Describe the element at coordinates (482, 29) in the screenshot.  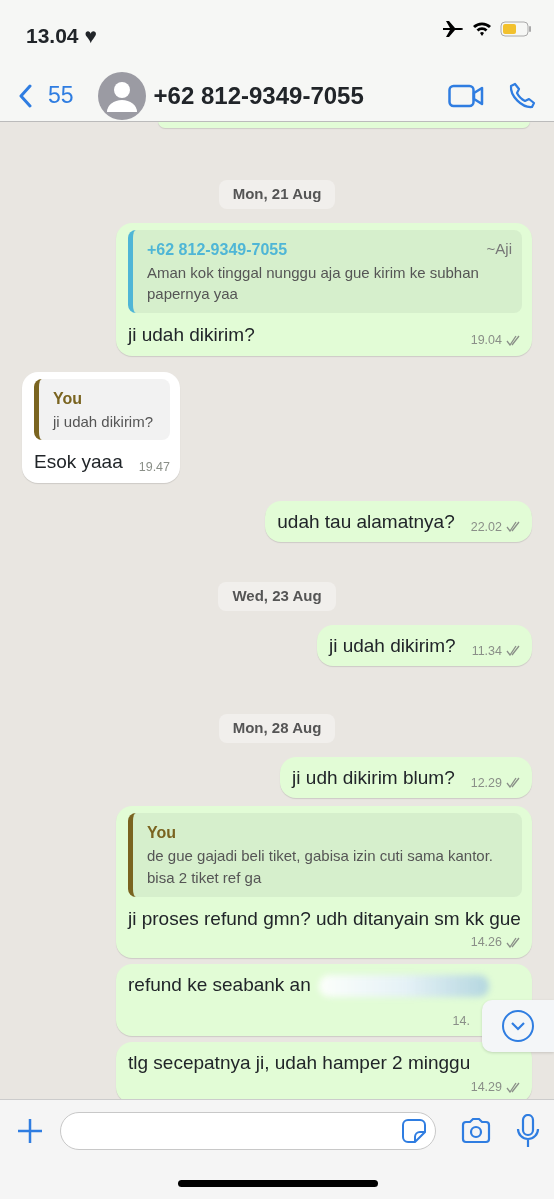
I see `wifi-icon` at that location.